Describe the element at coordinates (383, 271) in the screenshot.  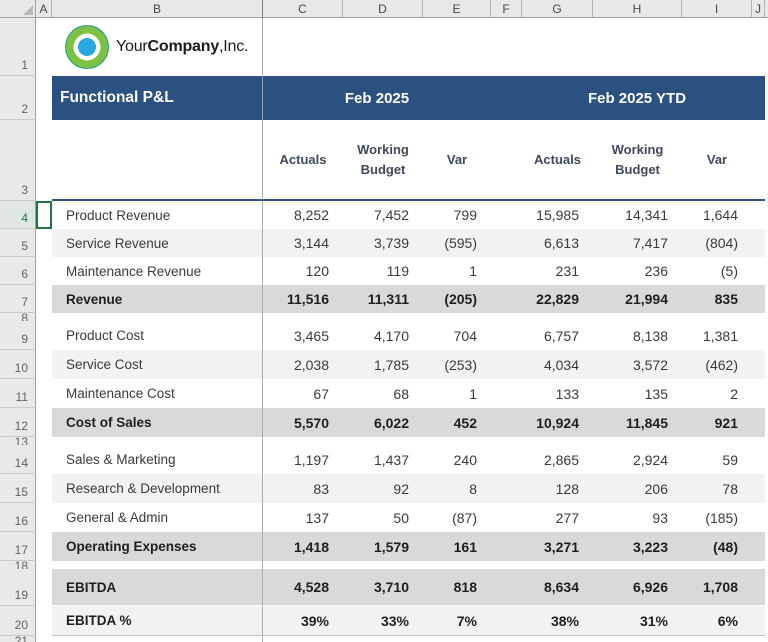
I see `cell-value: 119` at that location.